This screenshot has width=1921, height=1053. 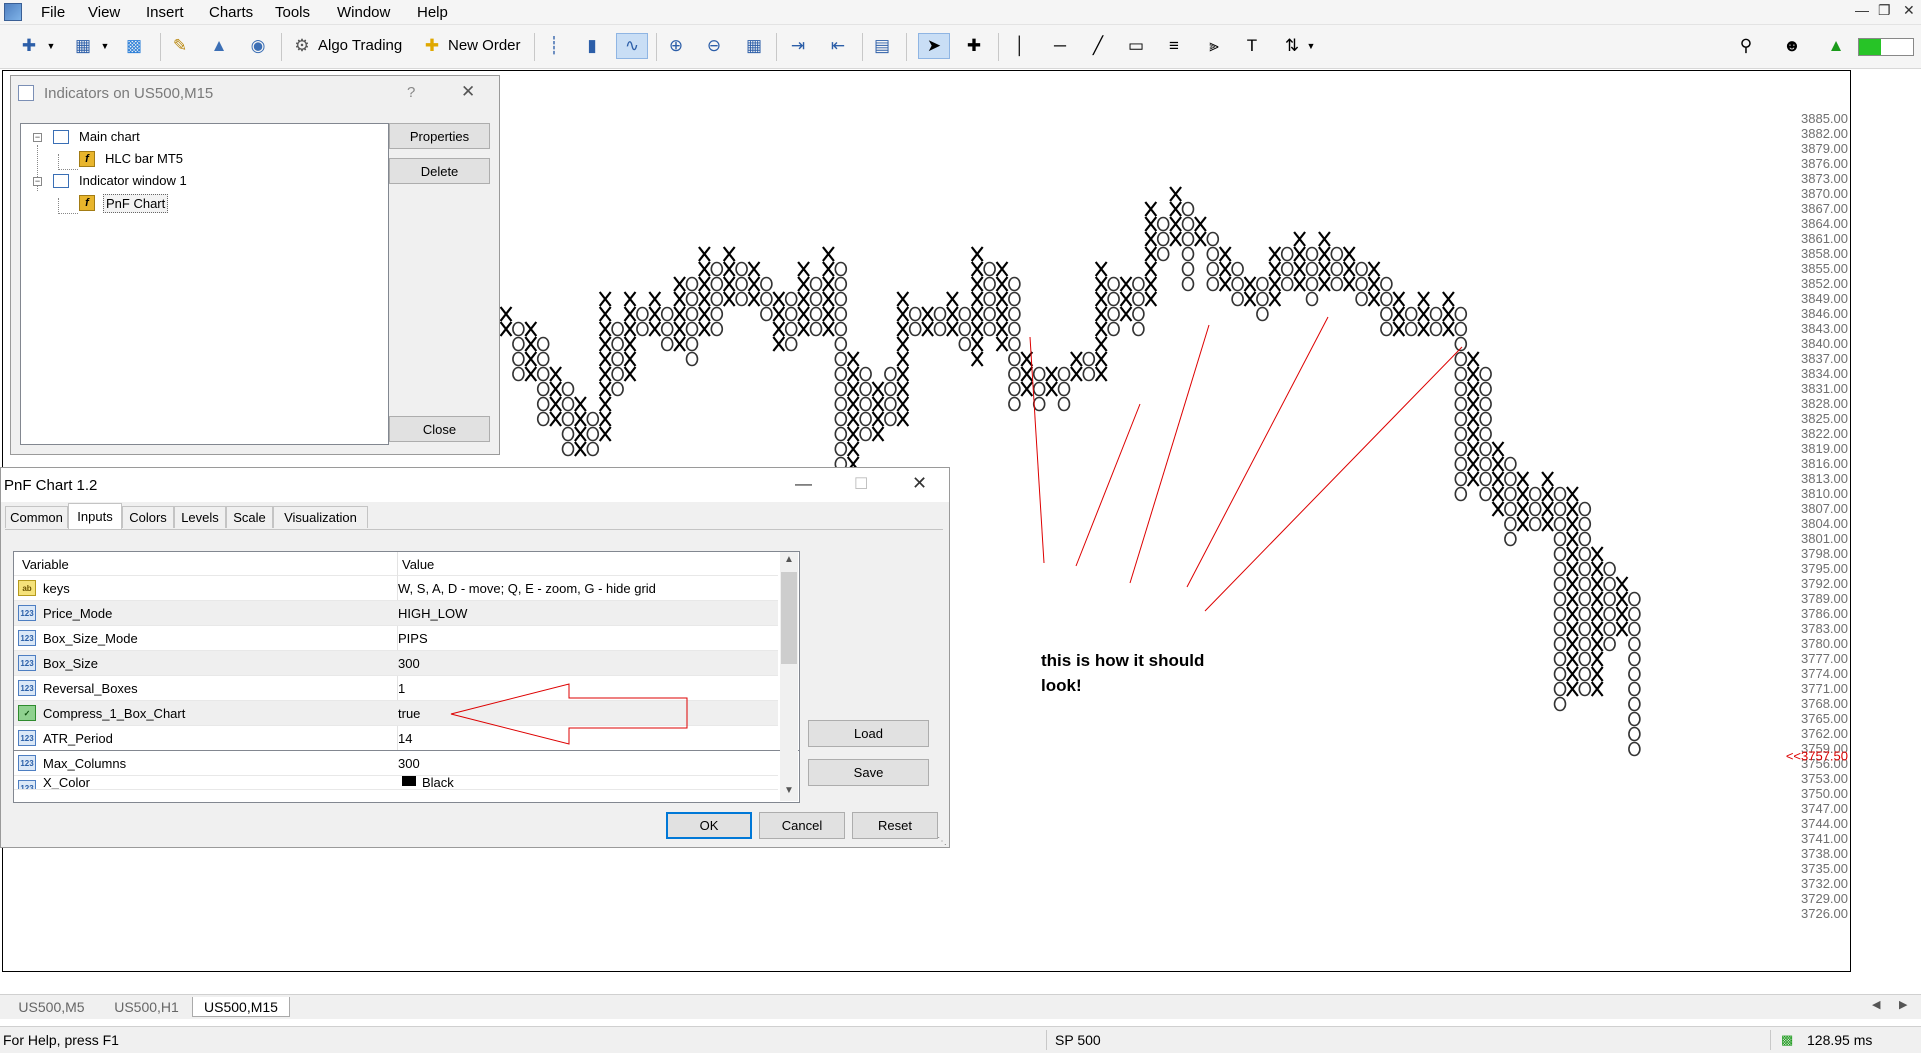 I want to click on symbol-tab-m15: US500,M15, so click(x=241, y=1007).